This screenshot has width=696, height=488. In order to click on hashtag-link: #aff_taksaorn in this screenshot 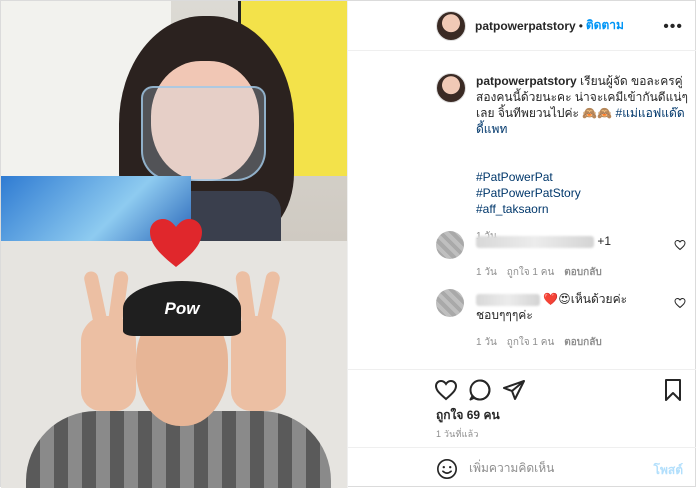, I will do `click(582, 209)`.